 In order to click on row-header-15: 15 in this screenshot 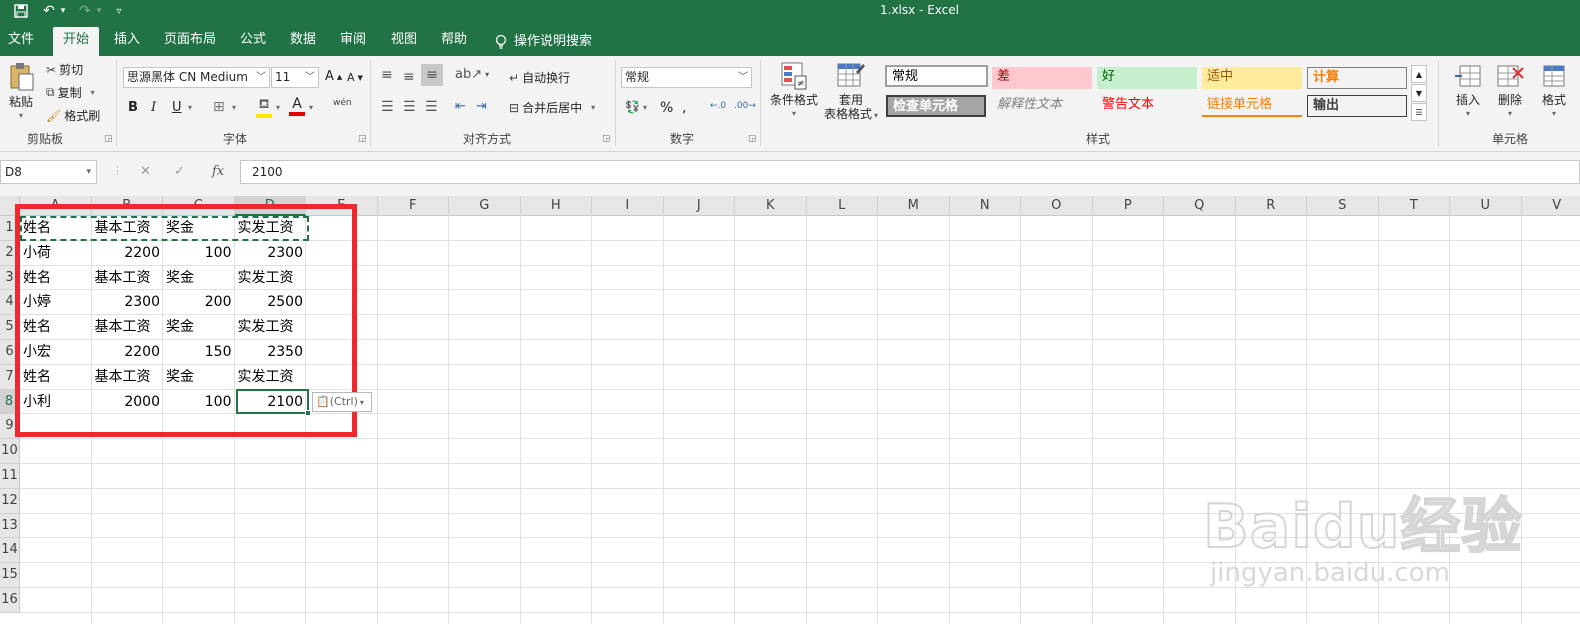, I will do `click(10, 575)`.